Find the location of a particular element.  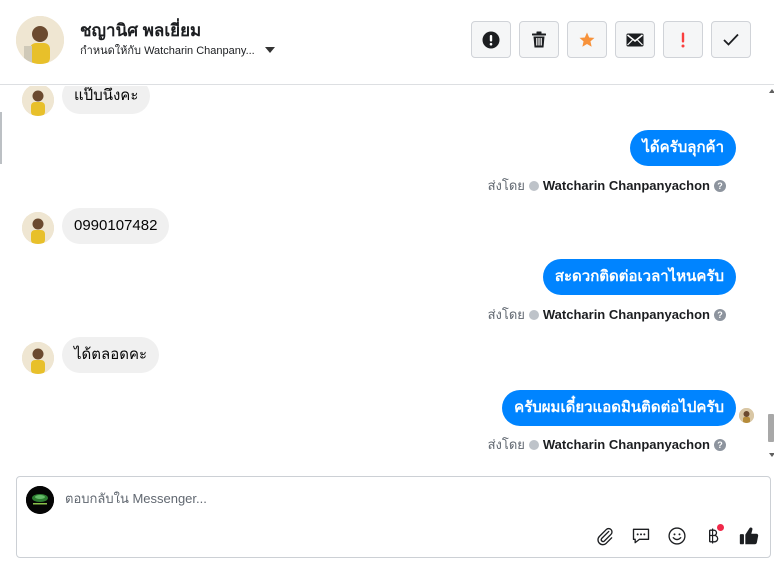

reply-input is located at coordinates (315, 498).